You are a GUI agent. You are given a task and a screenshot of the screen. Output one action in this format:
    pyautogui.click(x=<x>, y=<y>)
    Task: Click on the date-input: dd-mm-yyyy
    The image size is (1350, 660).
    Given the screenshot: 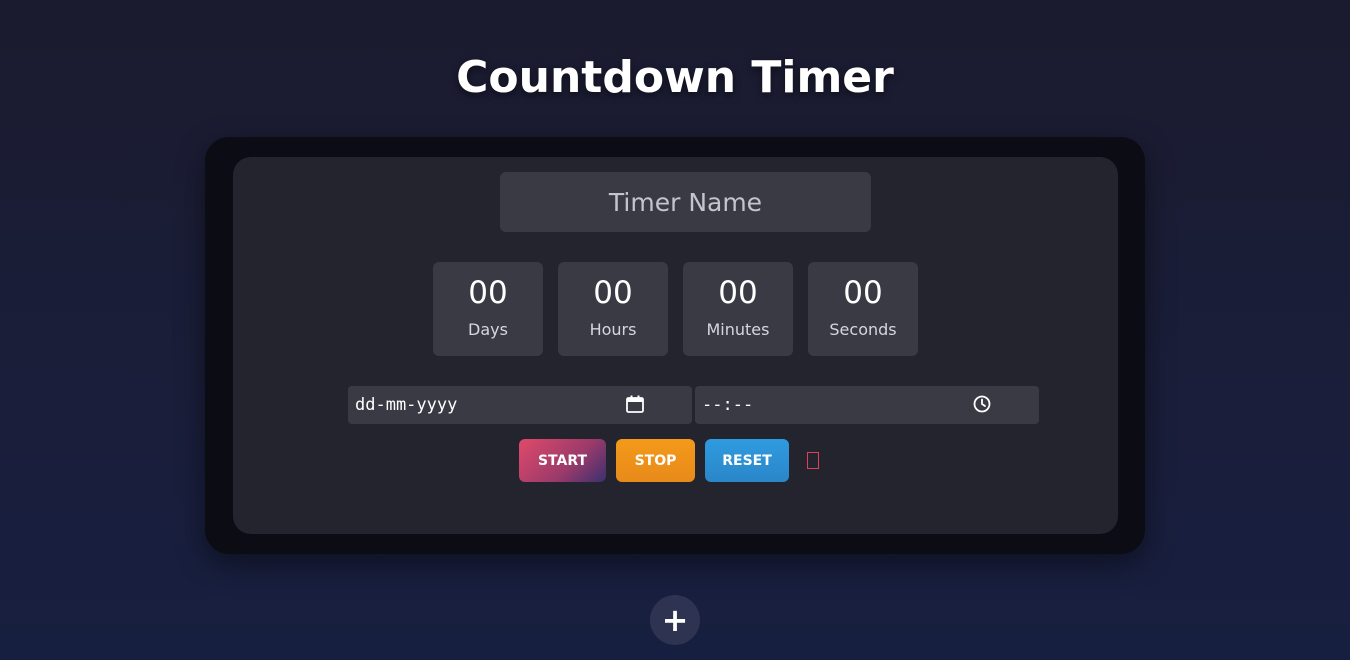 What is the action you would take?
    pyautogui.click(x=520, y=405)
    